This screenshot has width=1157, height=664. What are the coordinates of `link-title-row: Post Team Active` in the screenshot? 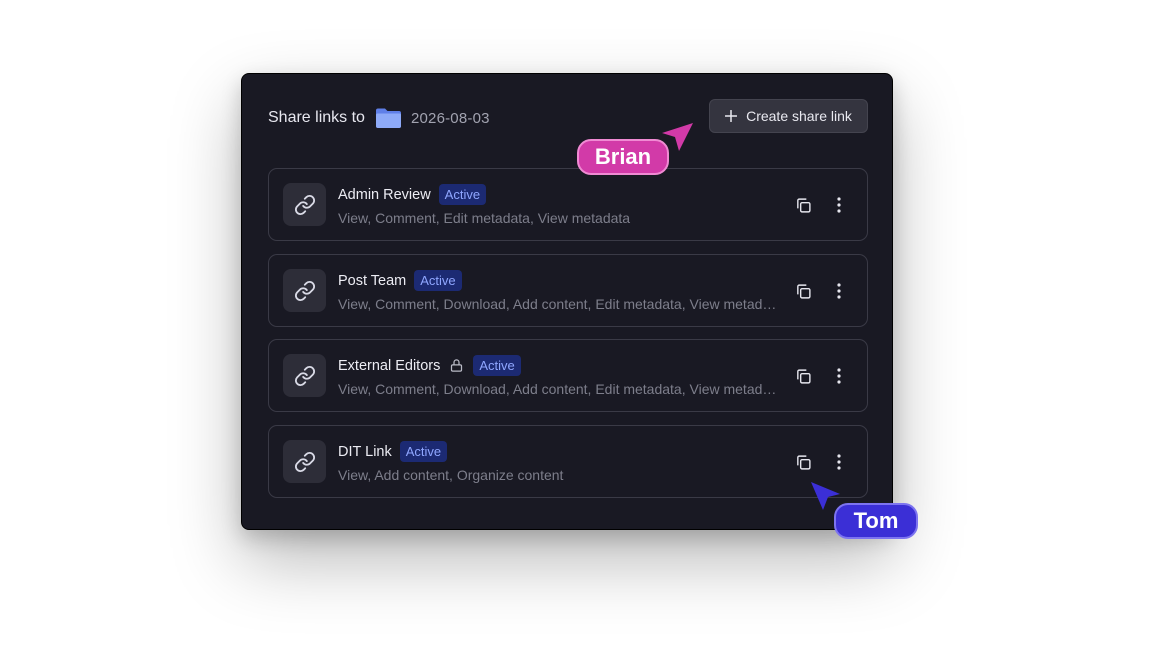 It's located at (400, 280).